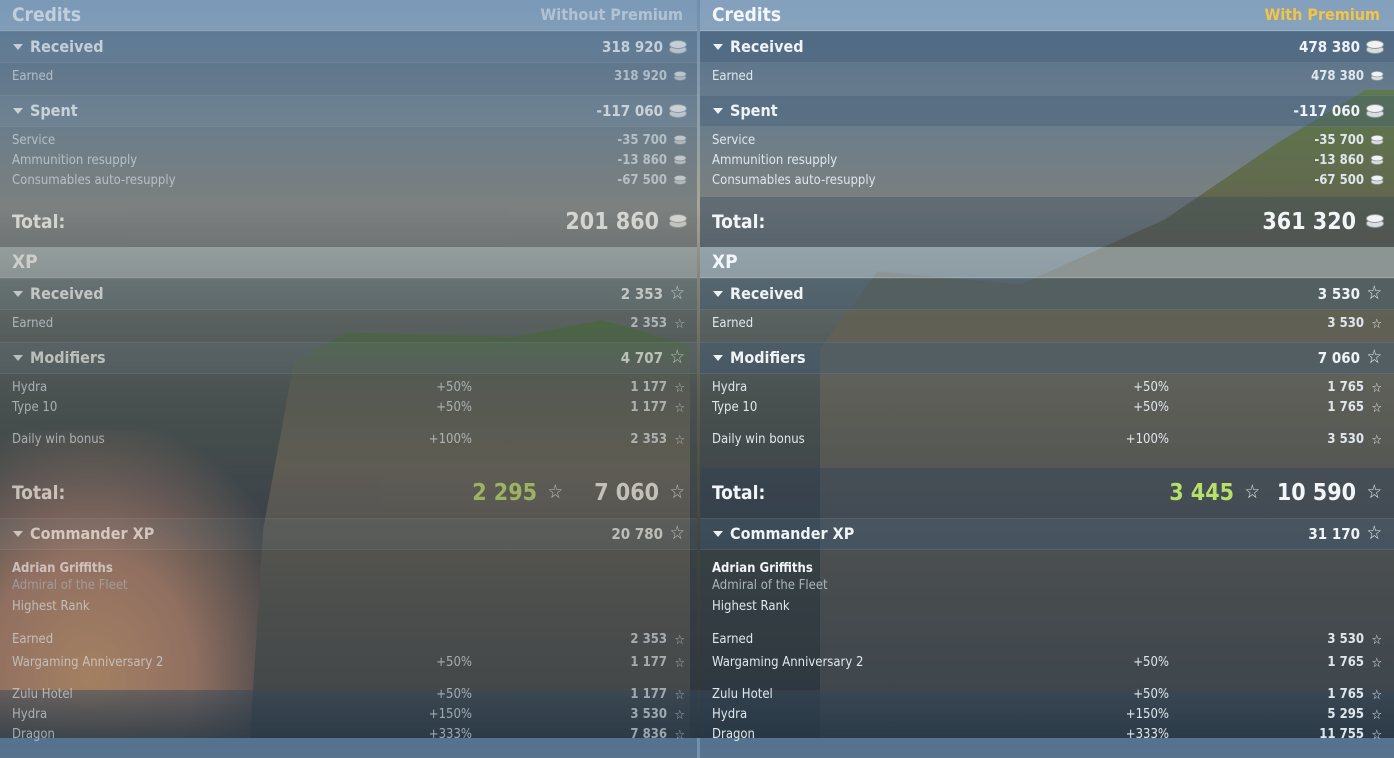  Describe the element at coordinates (450, 439) in the screenshot. I see `modifier-pct: +100%` at that location.